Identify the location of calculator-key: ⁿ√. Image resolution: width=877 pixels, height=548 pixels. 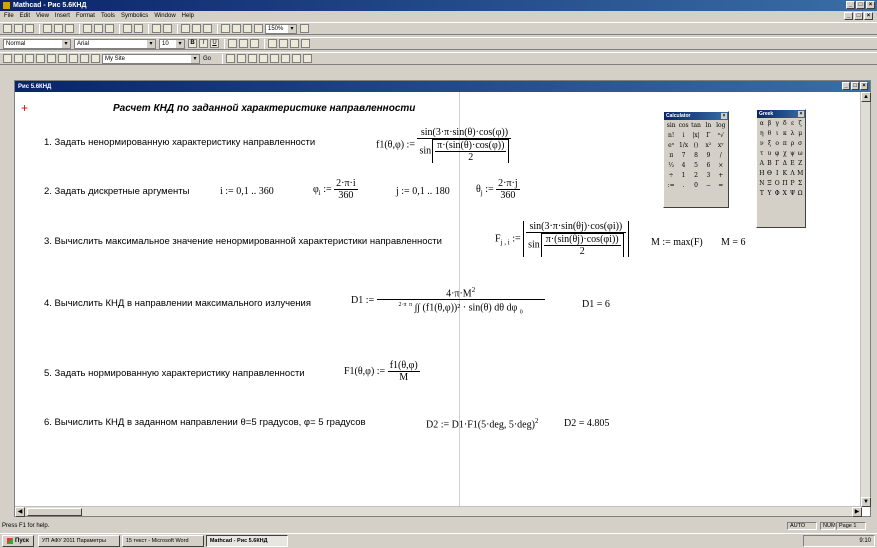
(721, 136).